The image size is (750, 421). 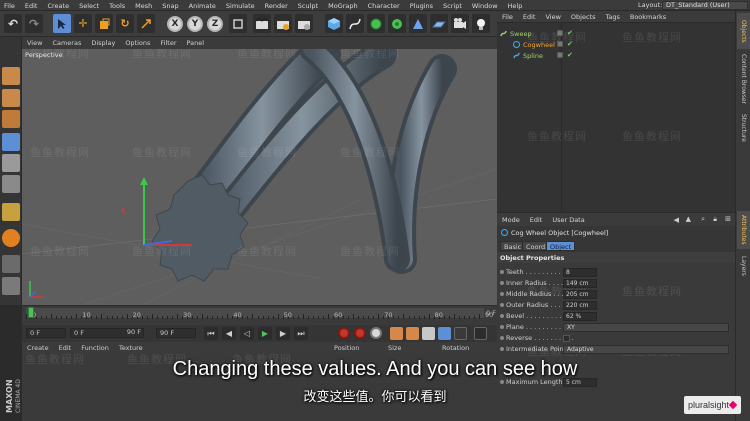 I want to click on x-axis-lock-icon: X, so click(x=175, y=24).